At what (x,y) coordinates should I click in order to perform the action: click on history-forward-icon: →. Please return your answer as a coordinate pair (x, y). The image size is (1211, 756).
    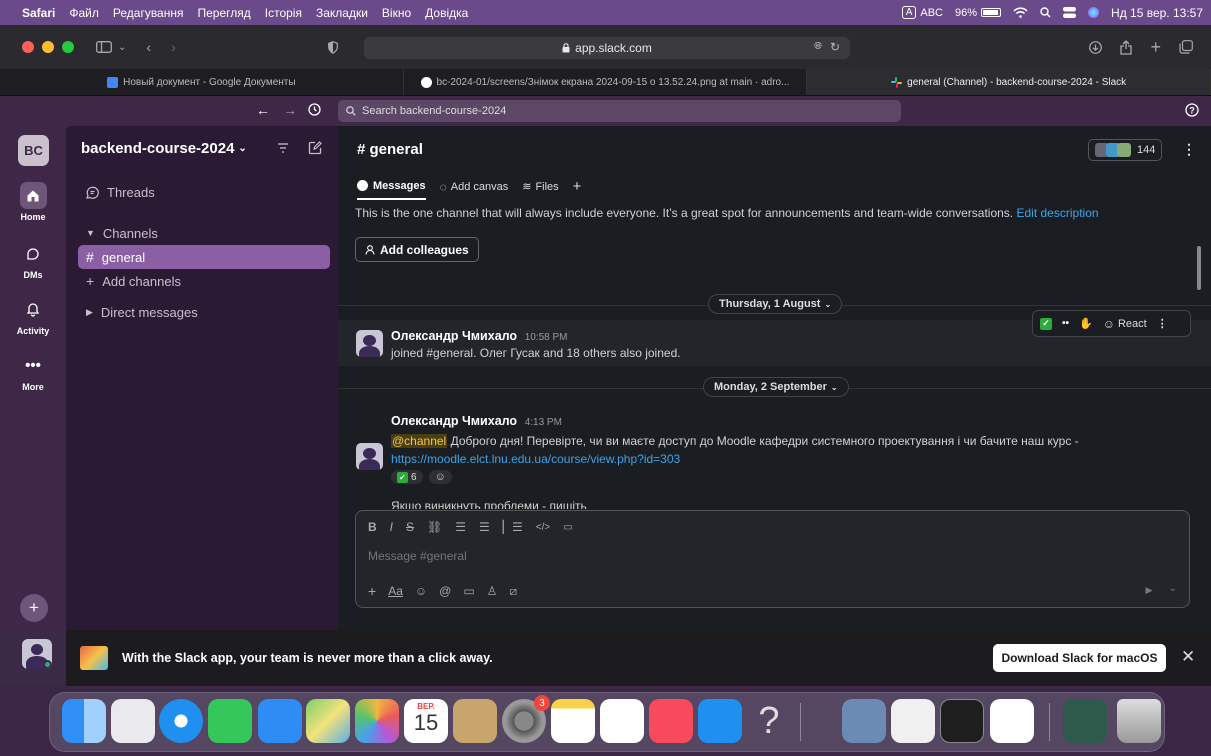
    Looking at the image, I should click on (290, 110).